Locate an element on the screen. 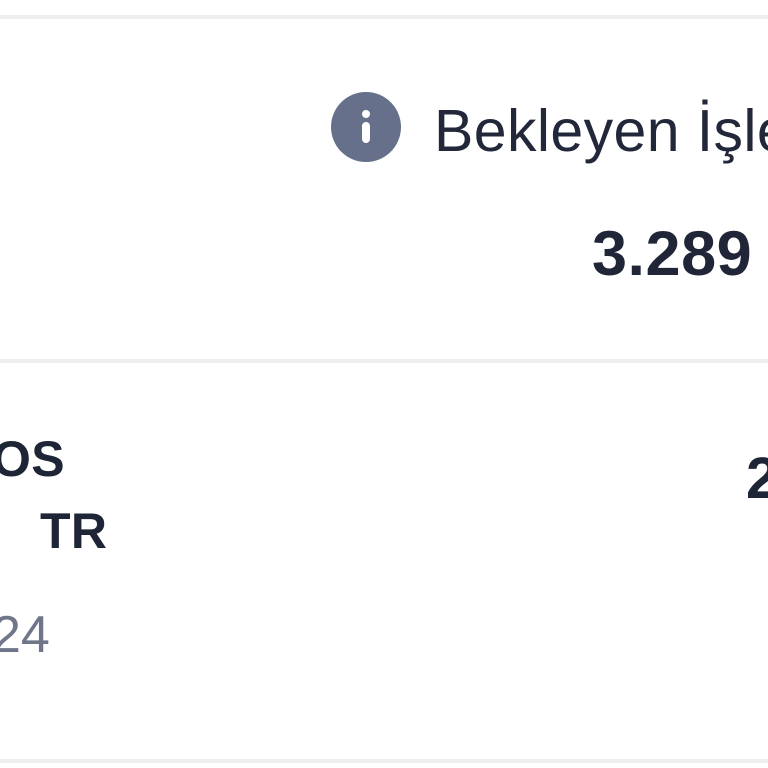 This screenshot has height=768, width=768. bottom-divider is located at coordinates (384, 761).